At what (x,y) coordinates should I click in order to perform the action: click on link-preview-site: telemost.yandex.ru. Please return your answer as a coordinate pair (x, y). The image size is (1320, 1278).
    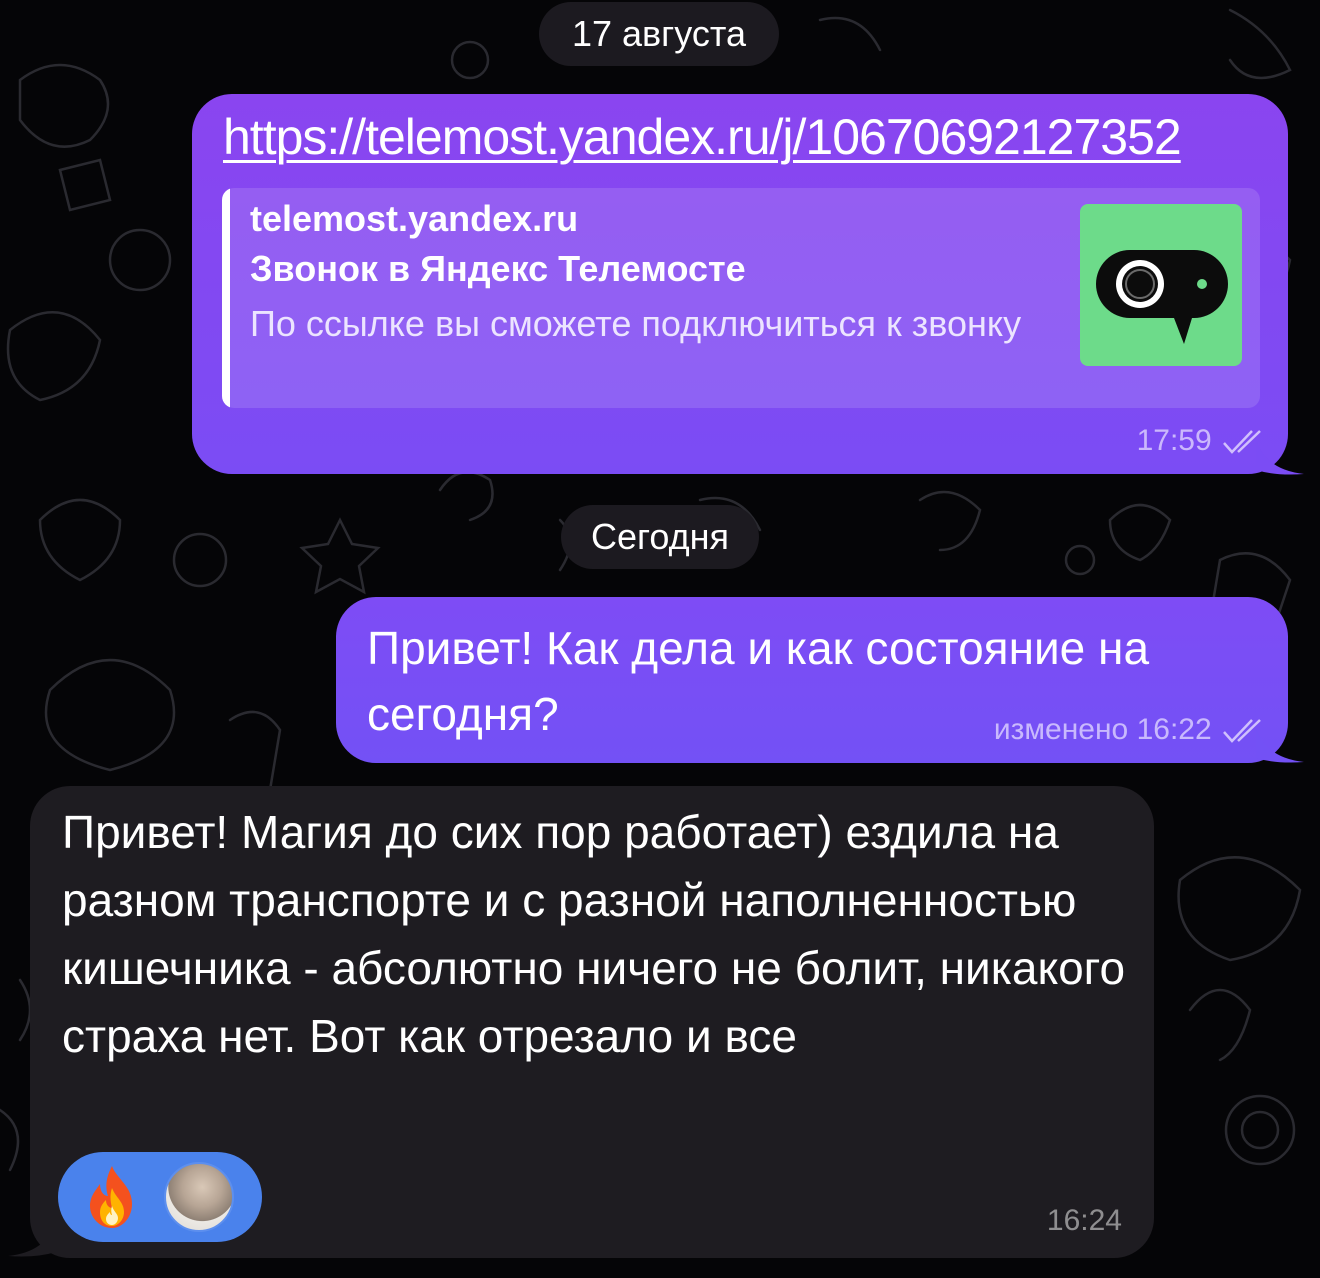
    Looking at the image, I should click on (414, 218).